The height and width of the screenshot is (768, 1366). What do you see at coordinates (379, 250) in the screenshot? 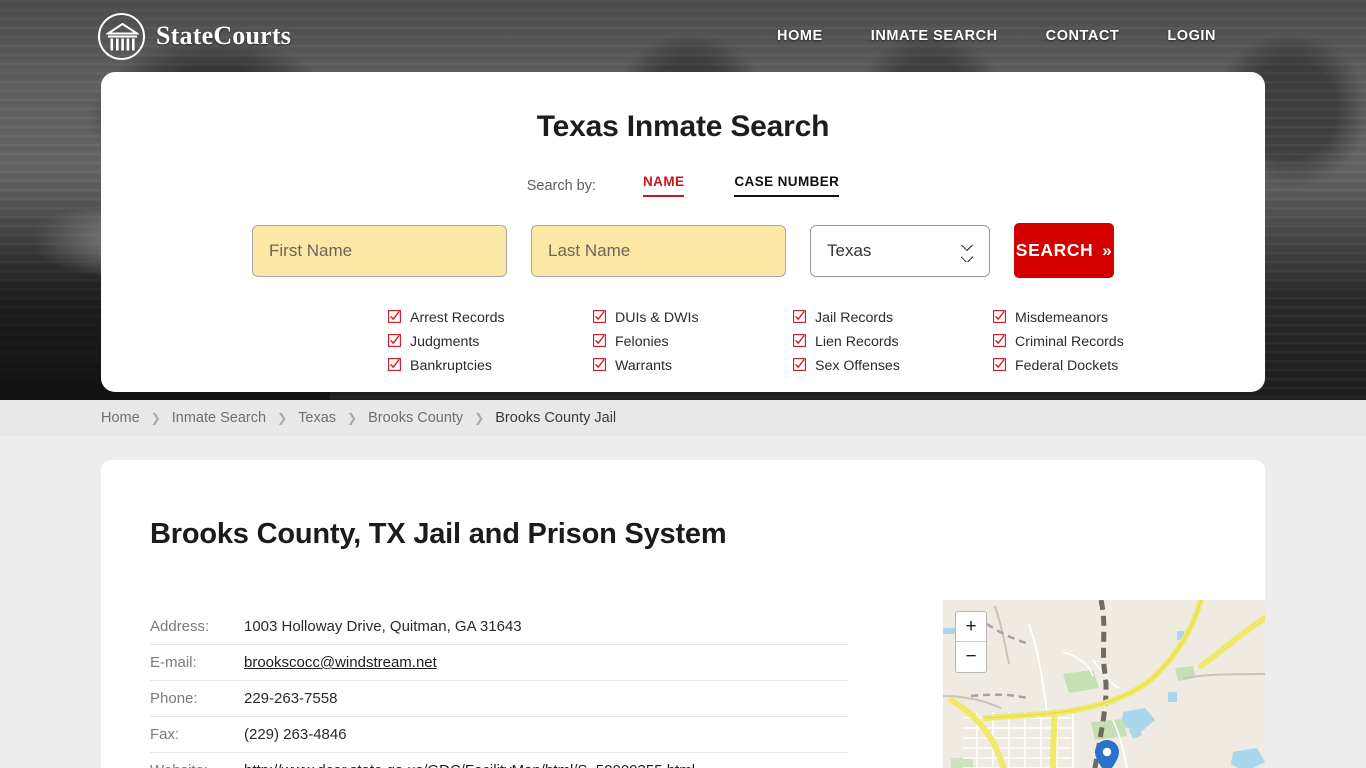
I see `first-name-input` at bounding box center [379, 250].